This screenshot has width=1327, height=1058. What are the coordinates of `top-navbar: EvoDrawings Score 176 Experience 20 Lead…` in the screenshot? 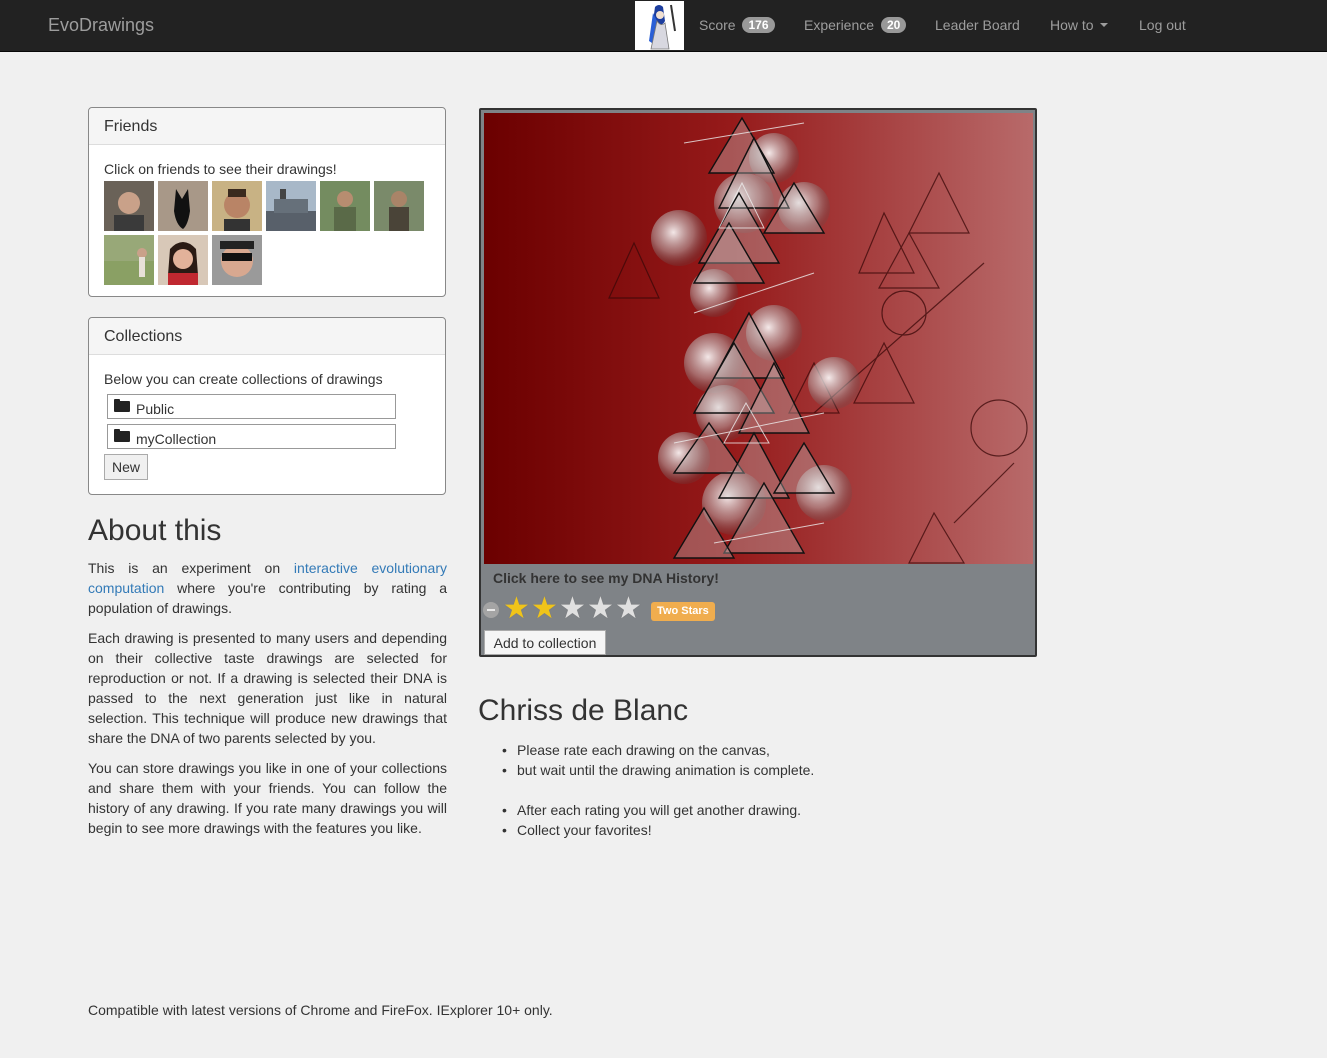 It's located at (663, 26).